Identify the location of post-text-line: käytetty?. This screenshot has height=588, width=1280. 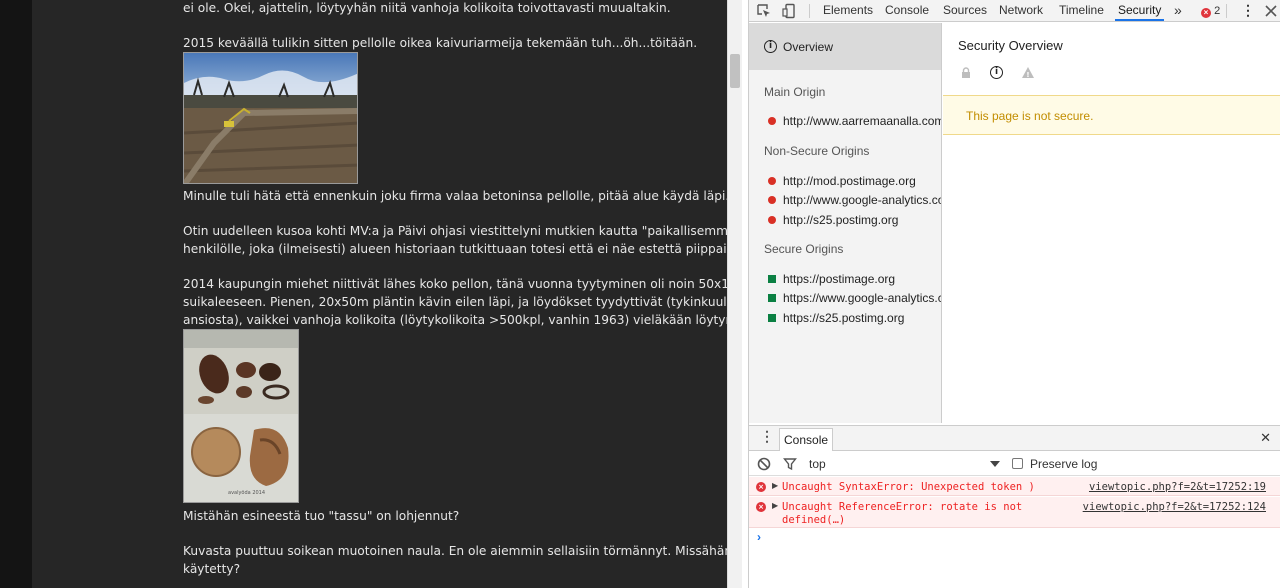
(212, 569).